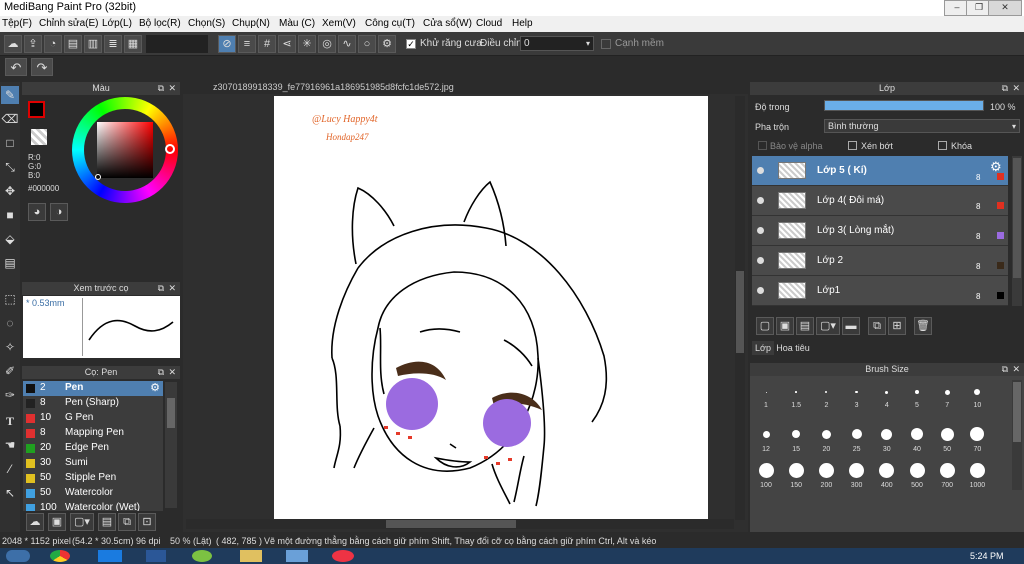 This screenshot has height=564, width=1024. I want to click on transparent-swatch, so click(39, 137).